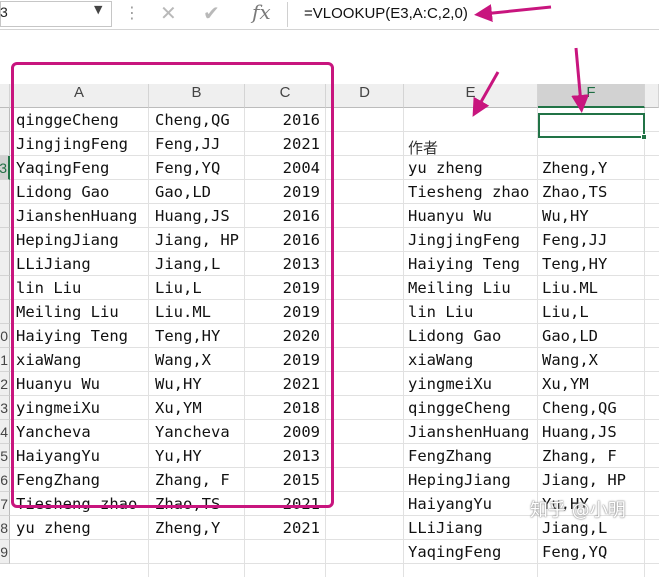 The image size is (659, 577). Describe the element at coordinates (580, 80) in the screenshot. I see `arrow-to-f3` at that location.